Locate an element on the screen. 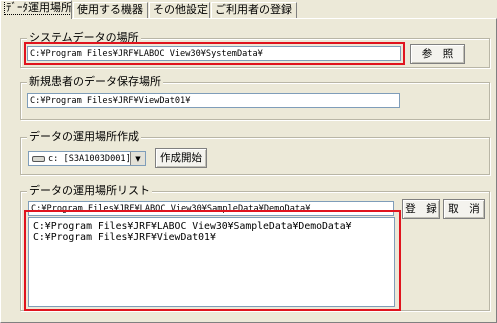 The height and width of the screenshot is (323, 497). create-location-title: データの運用場所作成 is located at coordinates (84, 137).